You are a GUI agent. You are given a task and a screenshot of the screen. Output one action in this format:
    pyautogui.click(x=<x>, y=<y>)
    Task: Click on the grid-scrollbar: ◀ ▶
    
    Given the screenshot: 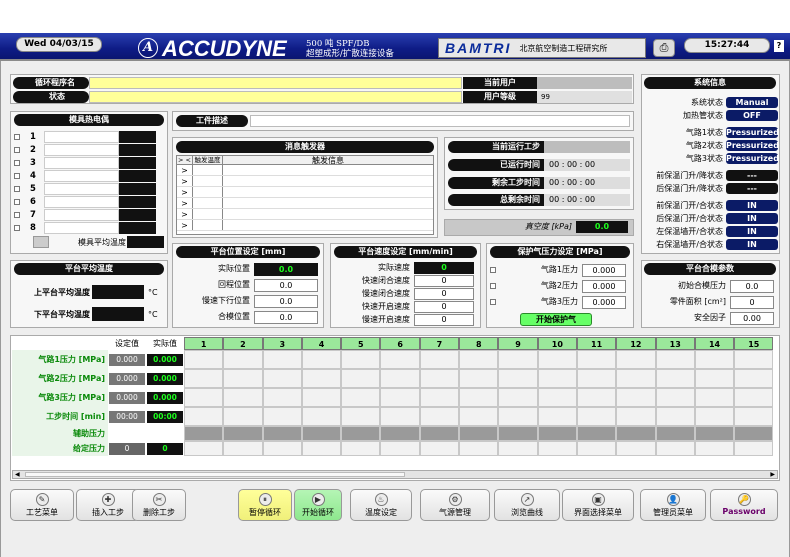 What is the action you would take?
    pyautogui.click(x=395, y=474)
    